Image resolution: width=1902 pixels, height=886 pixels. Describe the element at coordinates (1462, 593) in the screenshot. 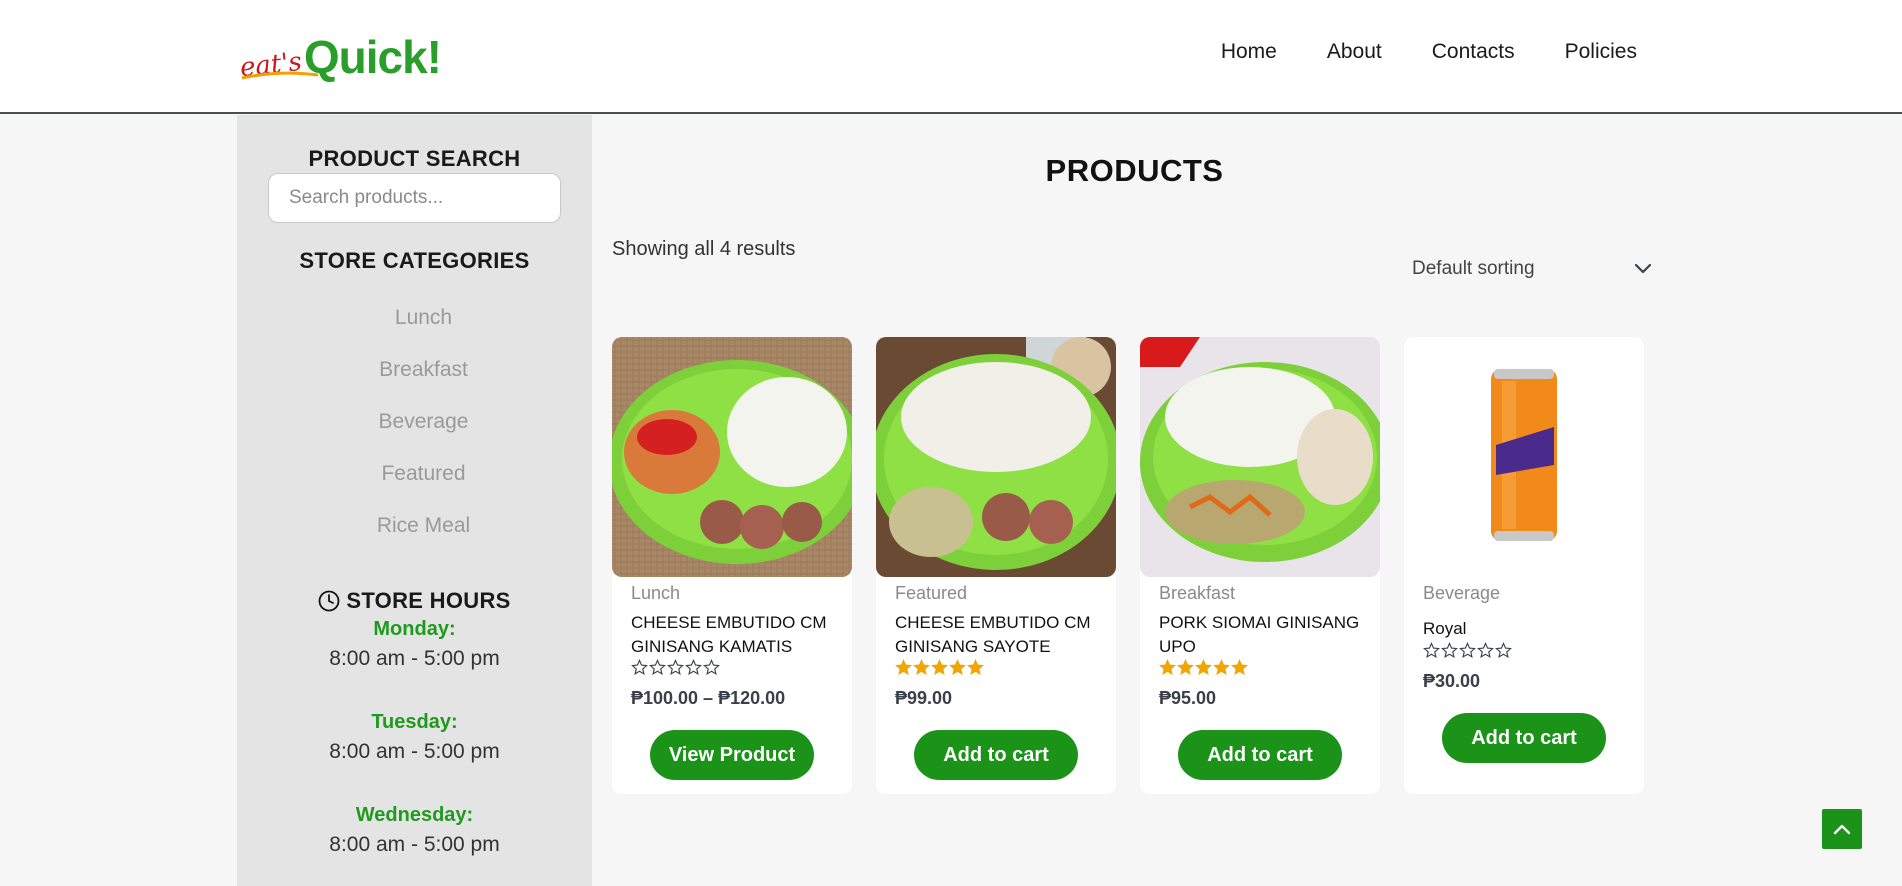

I see `product-category: Beverage` at that location.